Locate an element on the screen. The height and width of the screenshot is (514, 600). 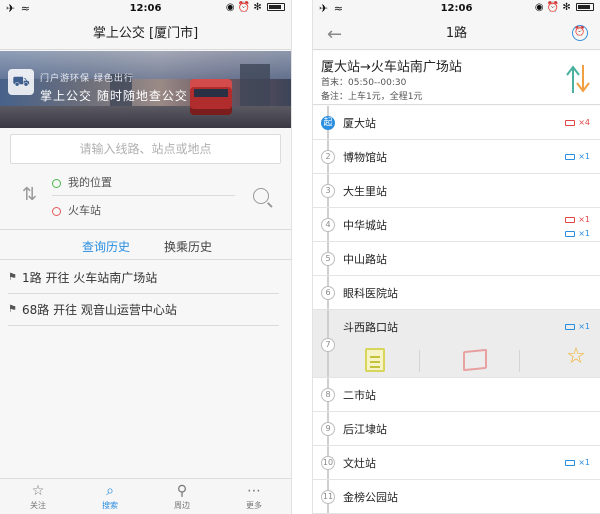
note-icon is located at coordinates (375, 360).